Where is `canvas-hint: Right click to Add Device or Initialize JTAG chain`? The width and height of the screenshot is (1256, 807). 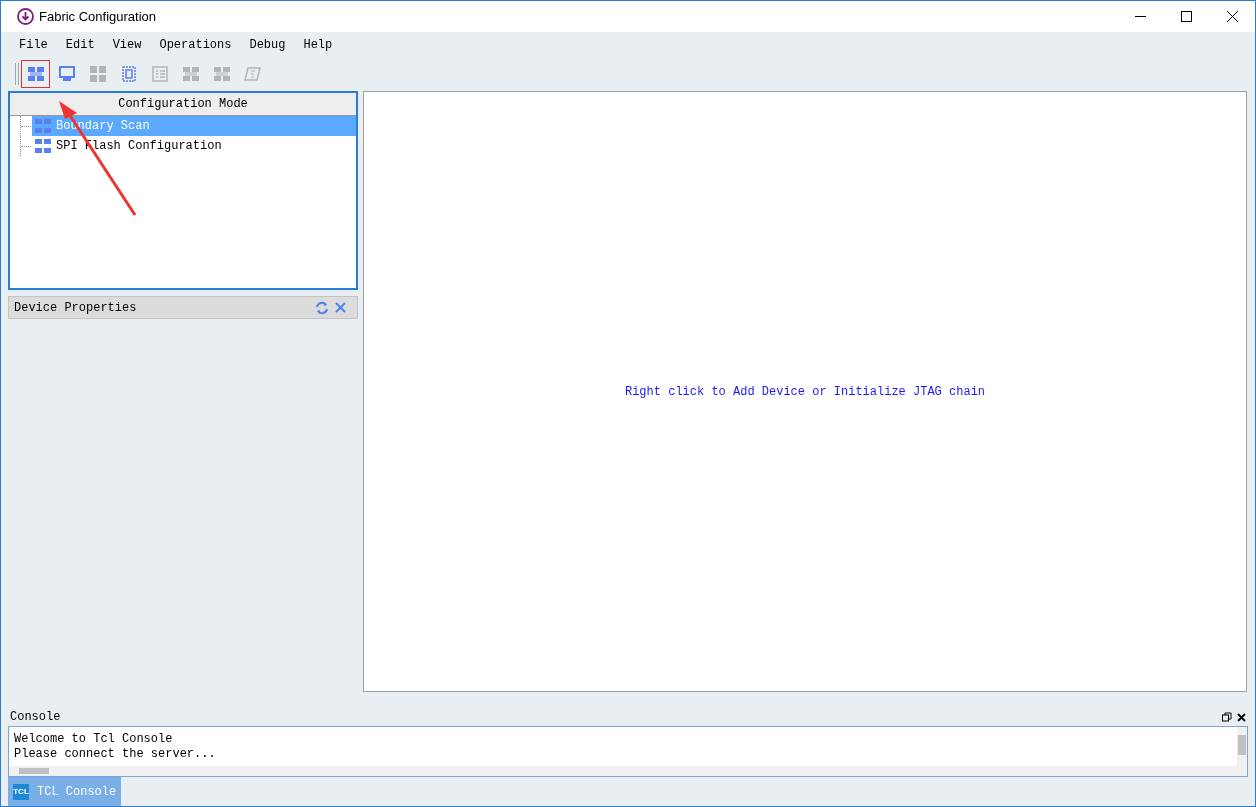
canvas-hint: Right click to Add Device or Initialize JTAG chain is located at coordinates (805, 392).